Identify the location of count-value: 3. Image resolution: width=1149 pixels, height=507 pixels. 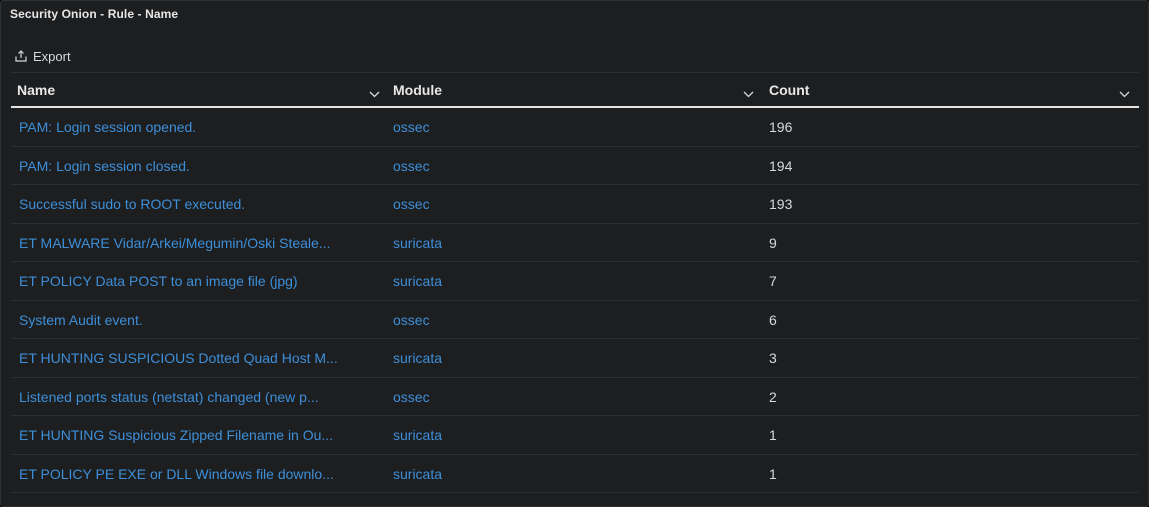
(773, 358).